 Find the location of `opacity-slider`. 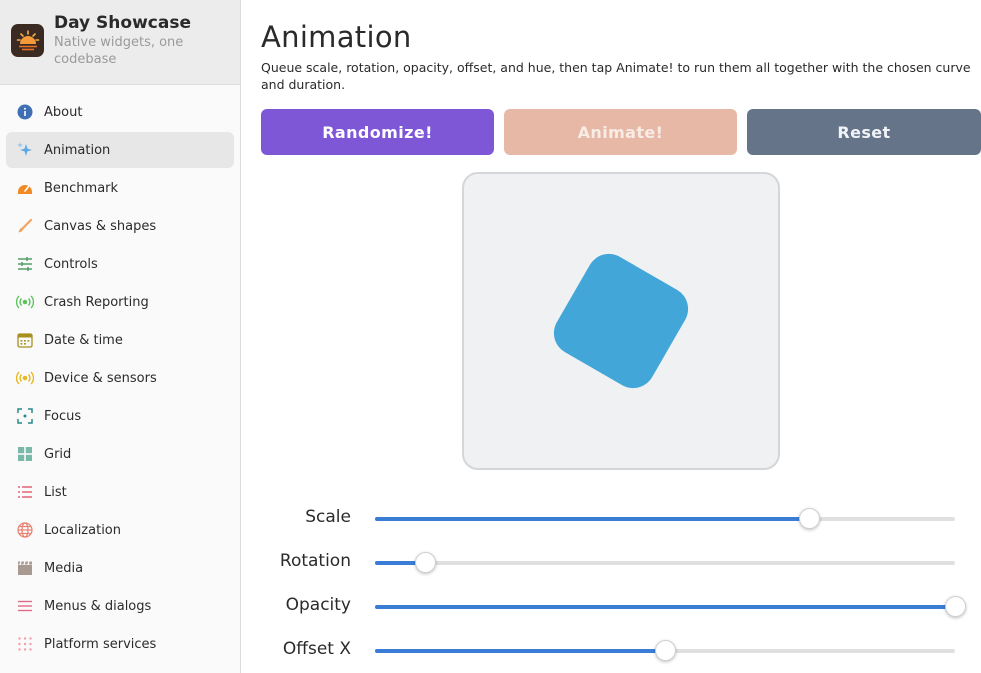

opacity-slider is located at coordinates (670, 606).